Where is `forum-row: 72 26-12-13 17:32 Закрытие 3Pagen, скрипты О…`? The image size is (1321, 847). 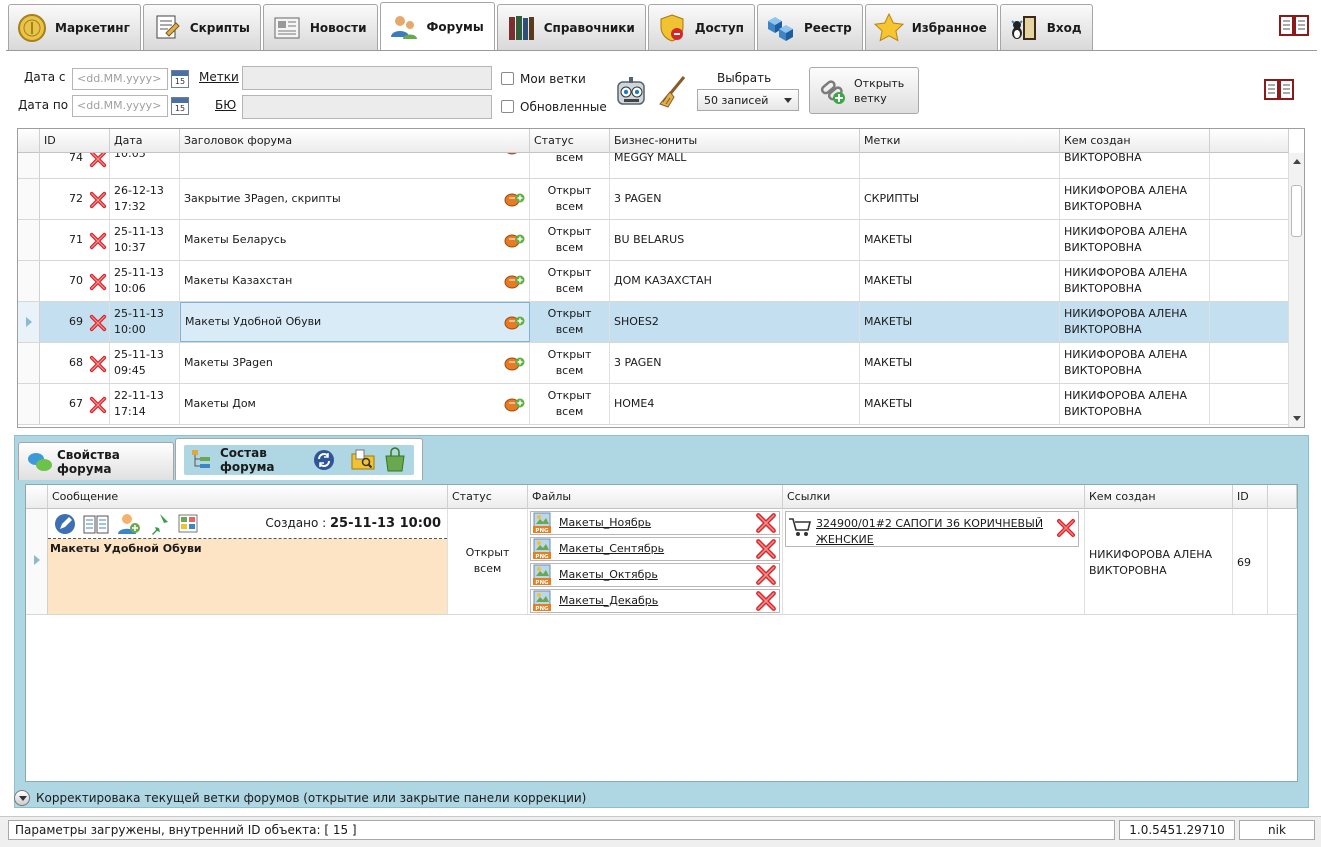 forum-row: 72 26-12-13 17:32 Закрытие 3Pagen, скрипты О… is located at coordinates (653, 199).